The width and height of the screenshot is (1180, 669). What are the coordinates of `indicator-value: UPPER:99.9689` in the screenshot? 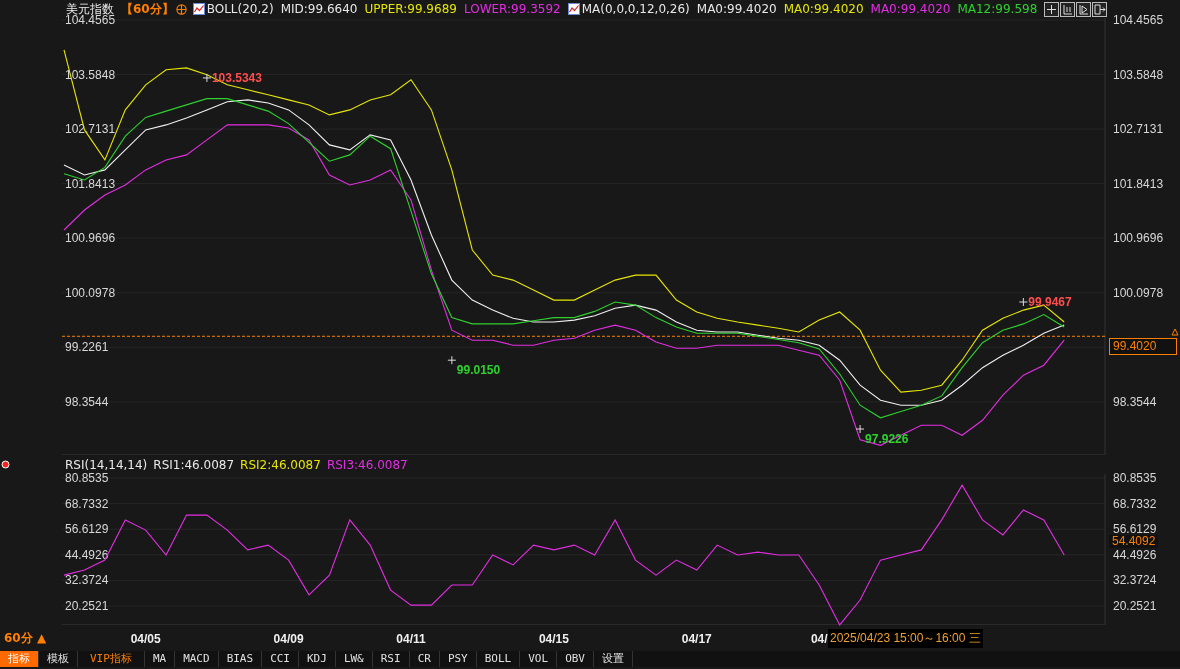 It's located at (410, 9).